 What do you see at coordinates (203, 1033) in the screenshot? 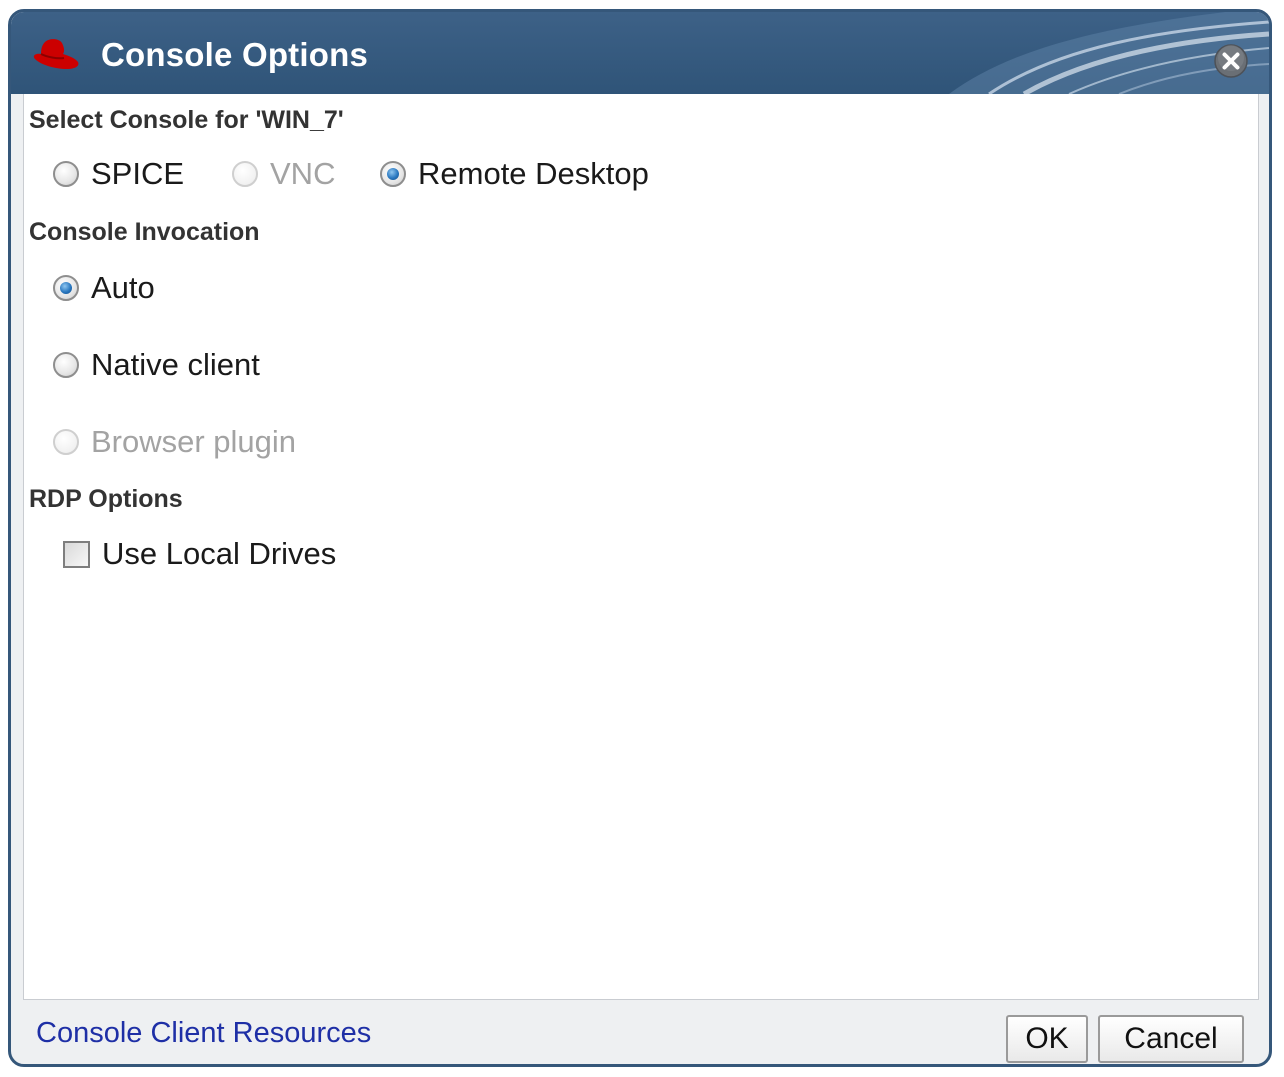
I see `console-client-resources-link: Console Client Resources` at bounding box center [203, 1033].